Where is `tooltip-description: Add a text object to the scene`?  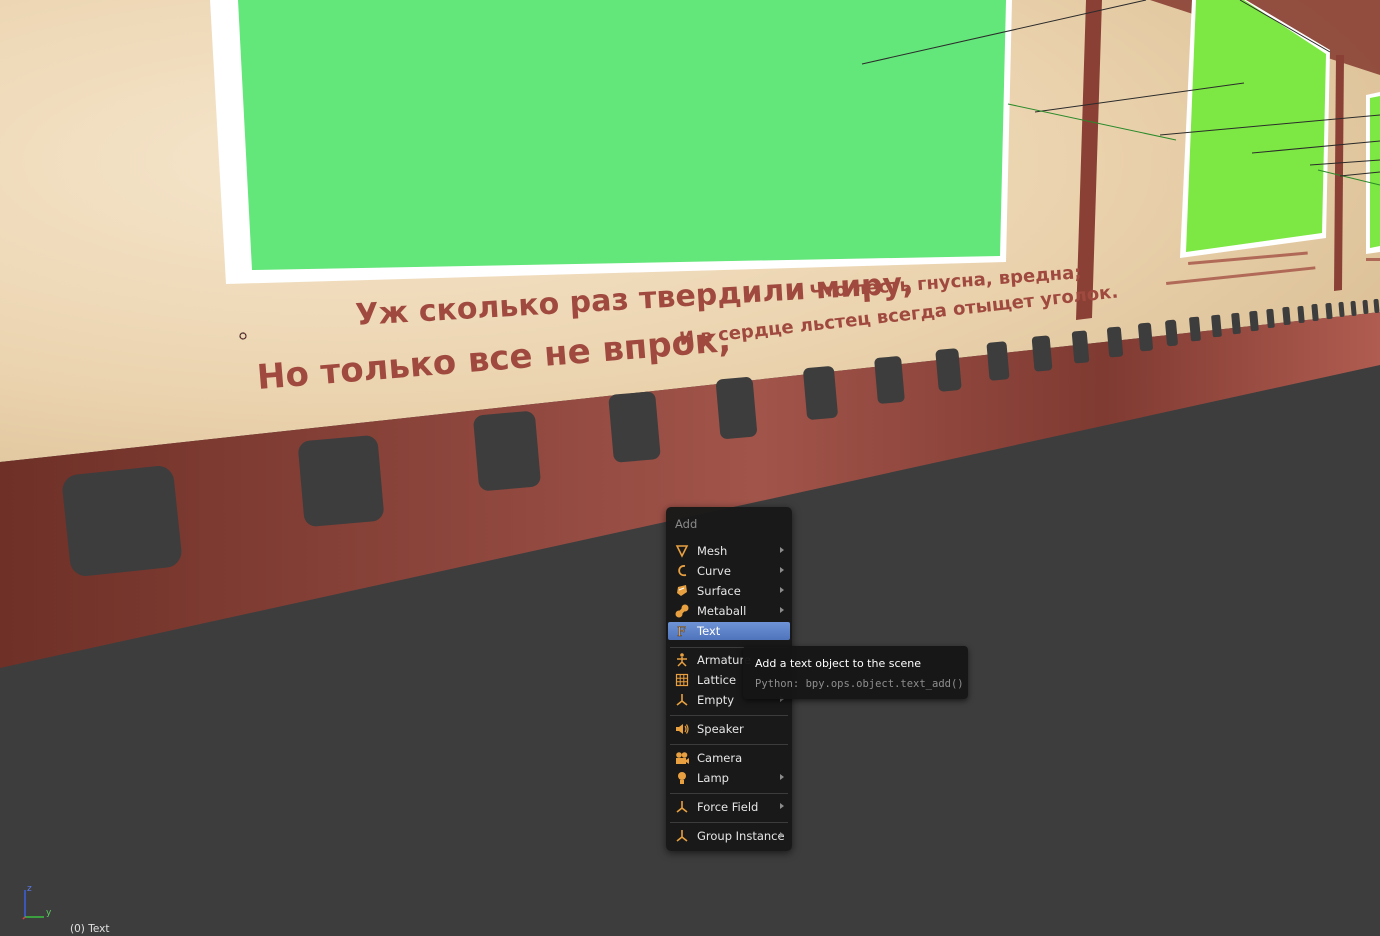
tooltip-description: Add a text object to the scene is located at coordinates (838, 663).